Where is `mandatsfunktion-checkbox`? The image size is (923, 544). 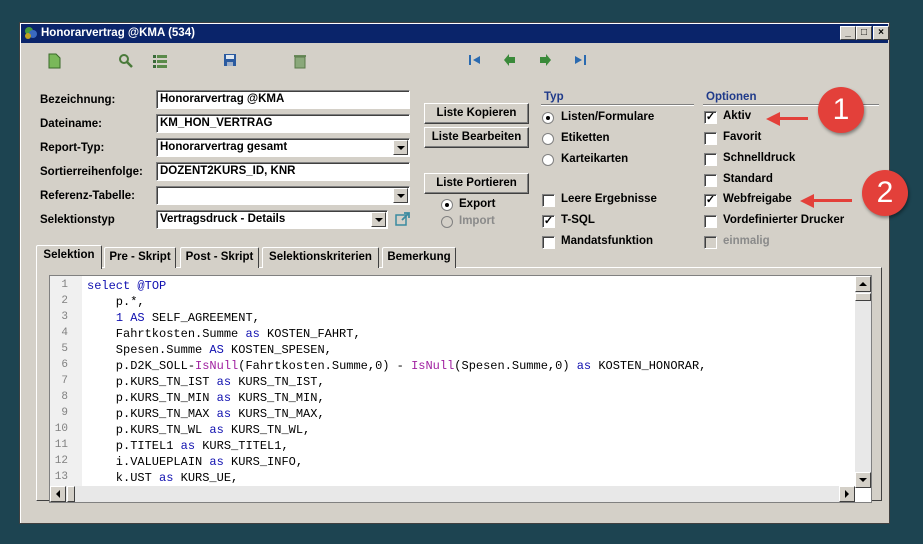 mandatsfunktion-checkbox is located at coordinates (548, 242).